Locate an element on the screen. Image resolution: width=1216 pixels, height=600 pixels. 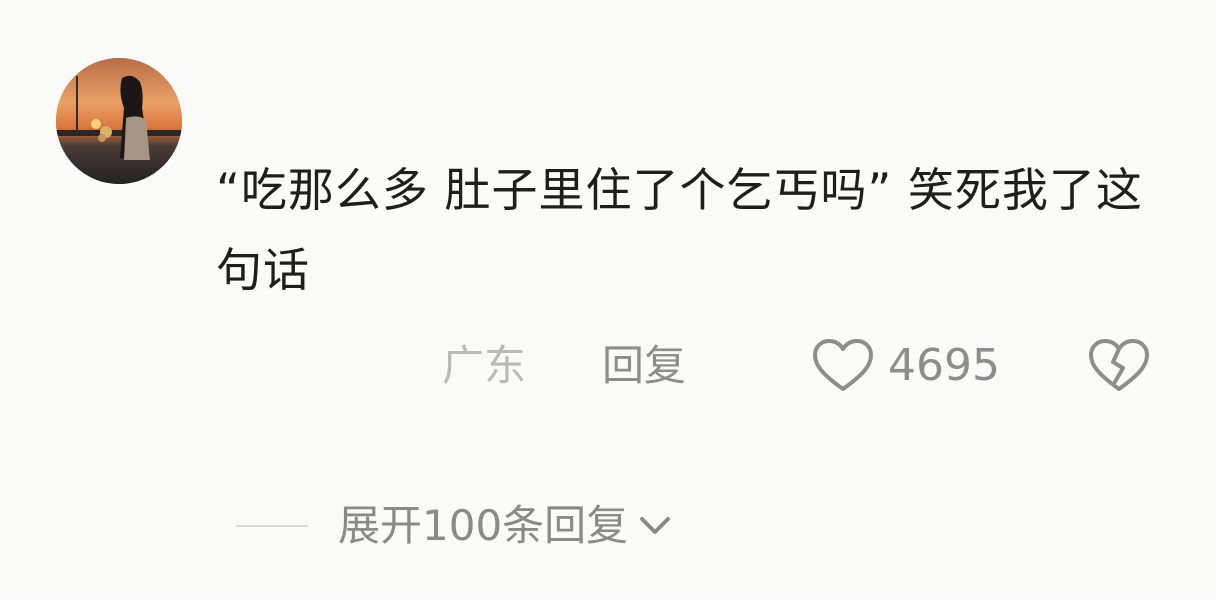
like-button: 4695 is located at coordinates (906, 366).